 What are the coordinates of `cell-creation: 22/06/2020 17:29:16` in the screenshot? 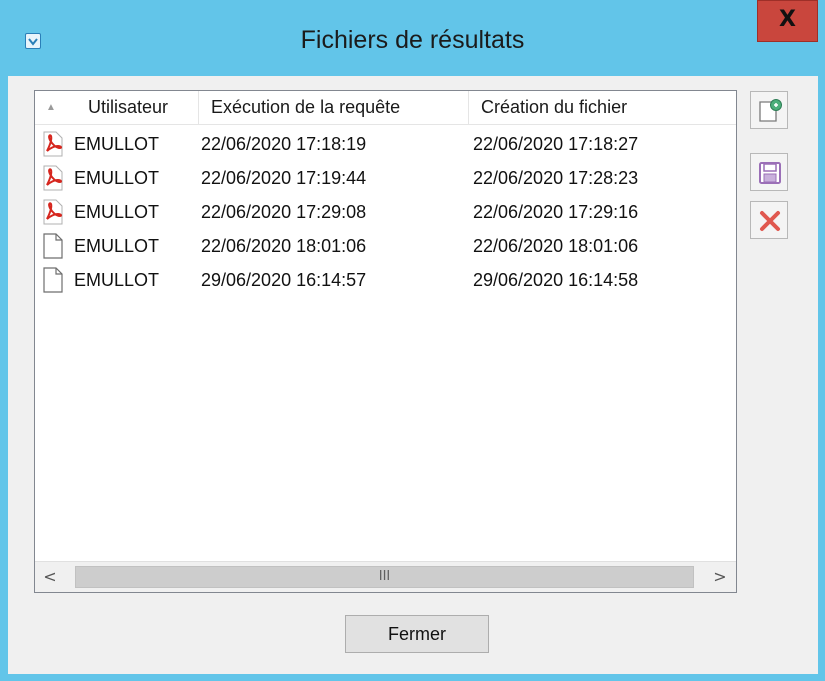 It's located at (556, 212).